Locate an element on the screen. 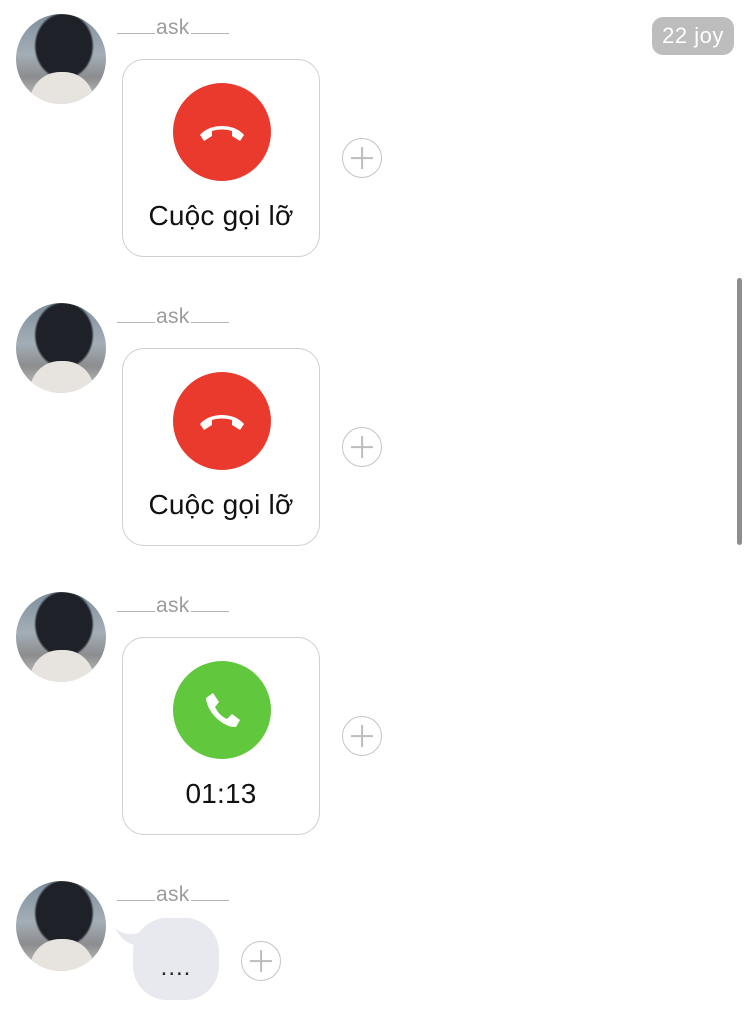 This screenshot has width=750, height=1023. scrollbar is located at coordinates (739, 411).